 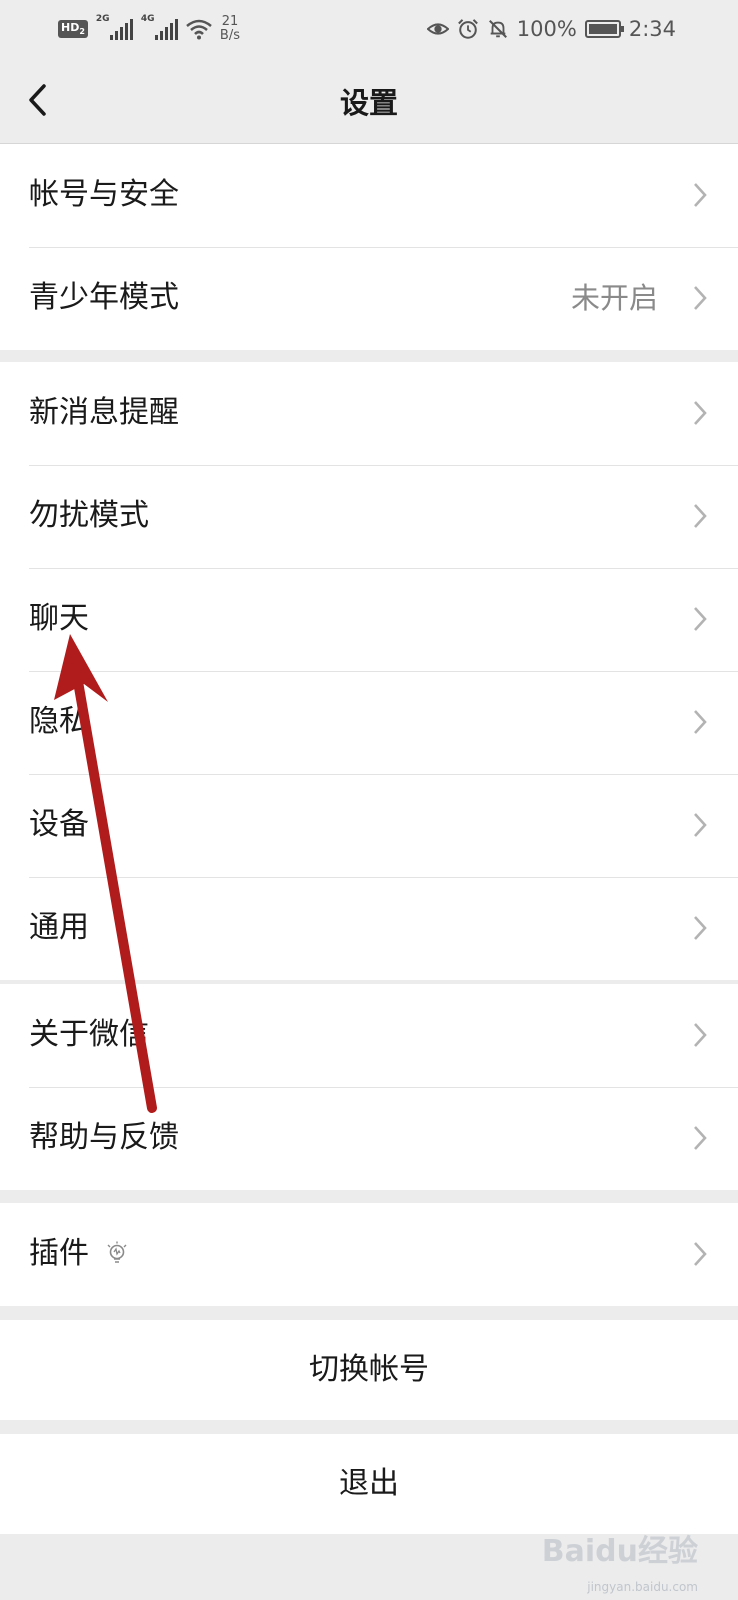 What do you see at coordinates (369, 1035) in the screenshot?
I see `settings-row-about-wechat: 关于微信` at bounding box center [369, 1035].